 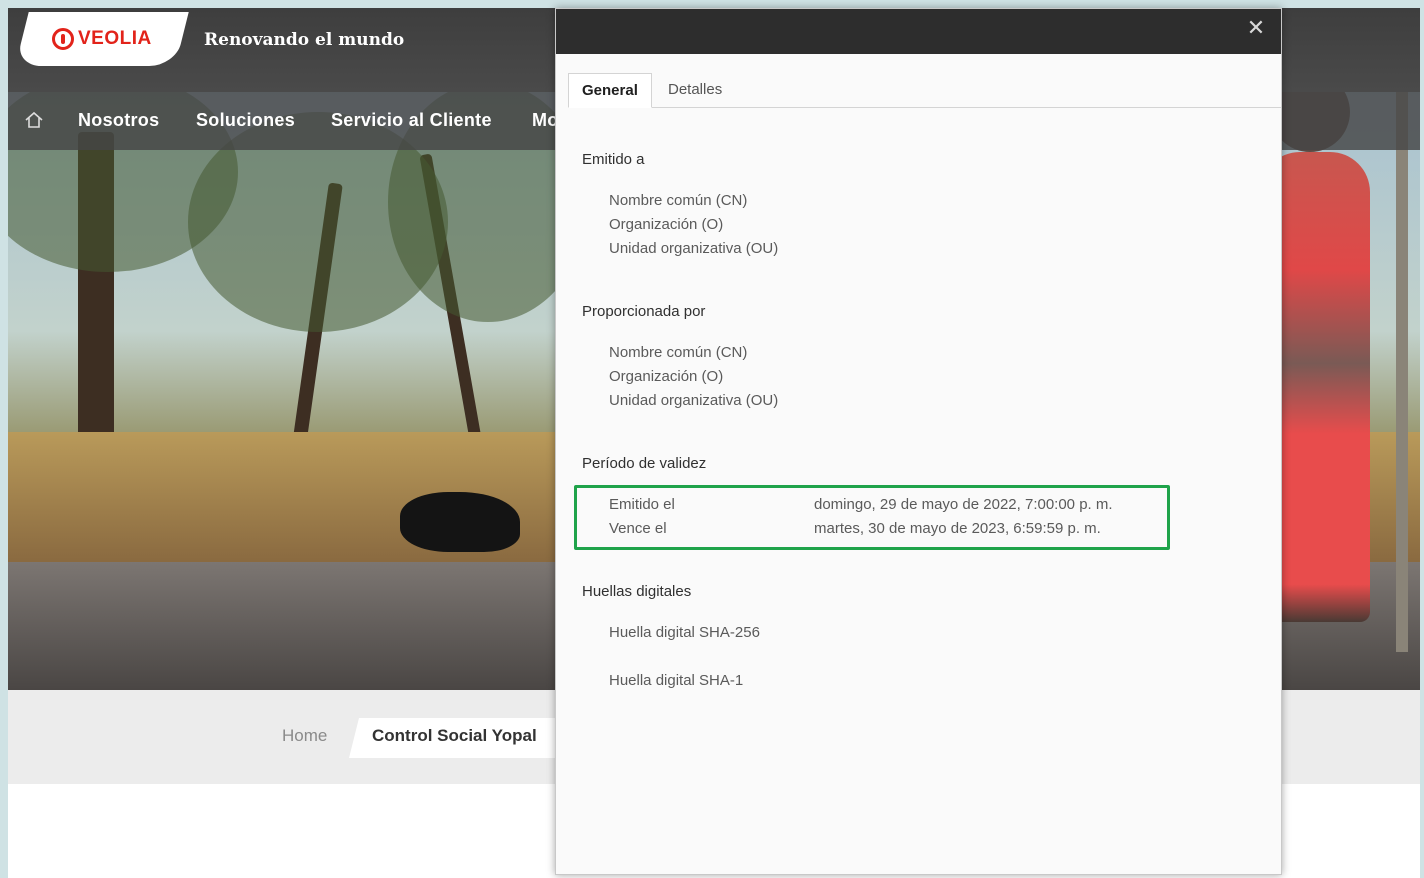 I want to click on fingerprints-title: Huellas digitales, so click(x=637, y=591).